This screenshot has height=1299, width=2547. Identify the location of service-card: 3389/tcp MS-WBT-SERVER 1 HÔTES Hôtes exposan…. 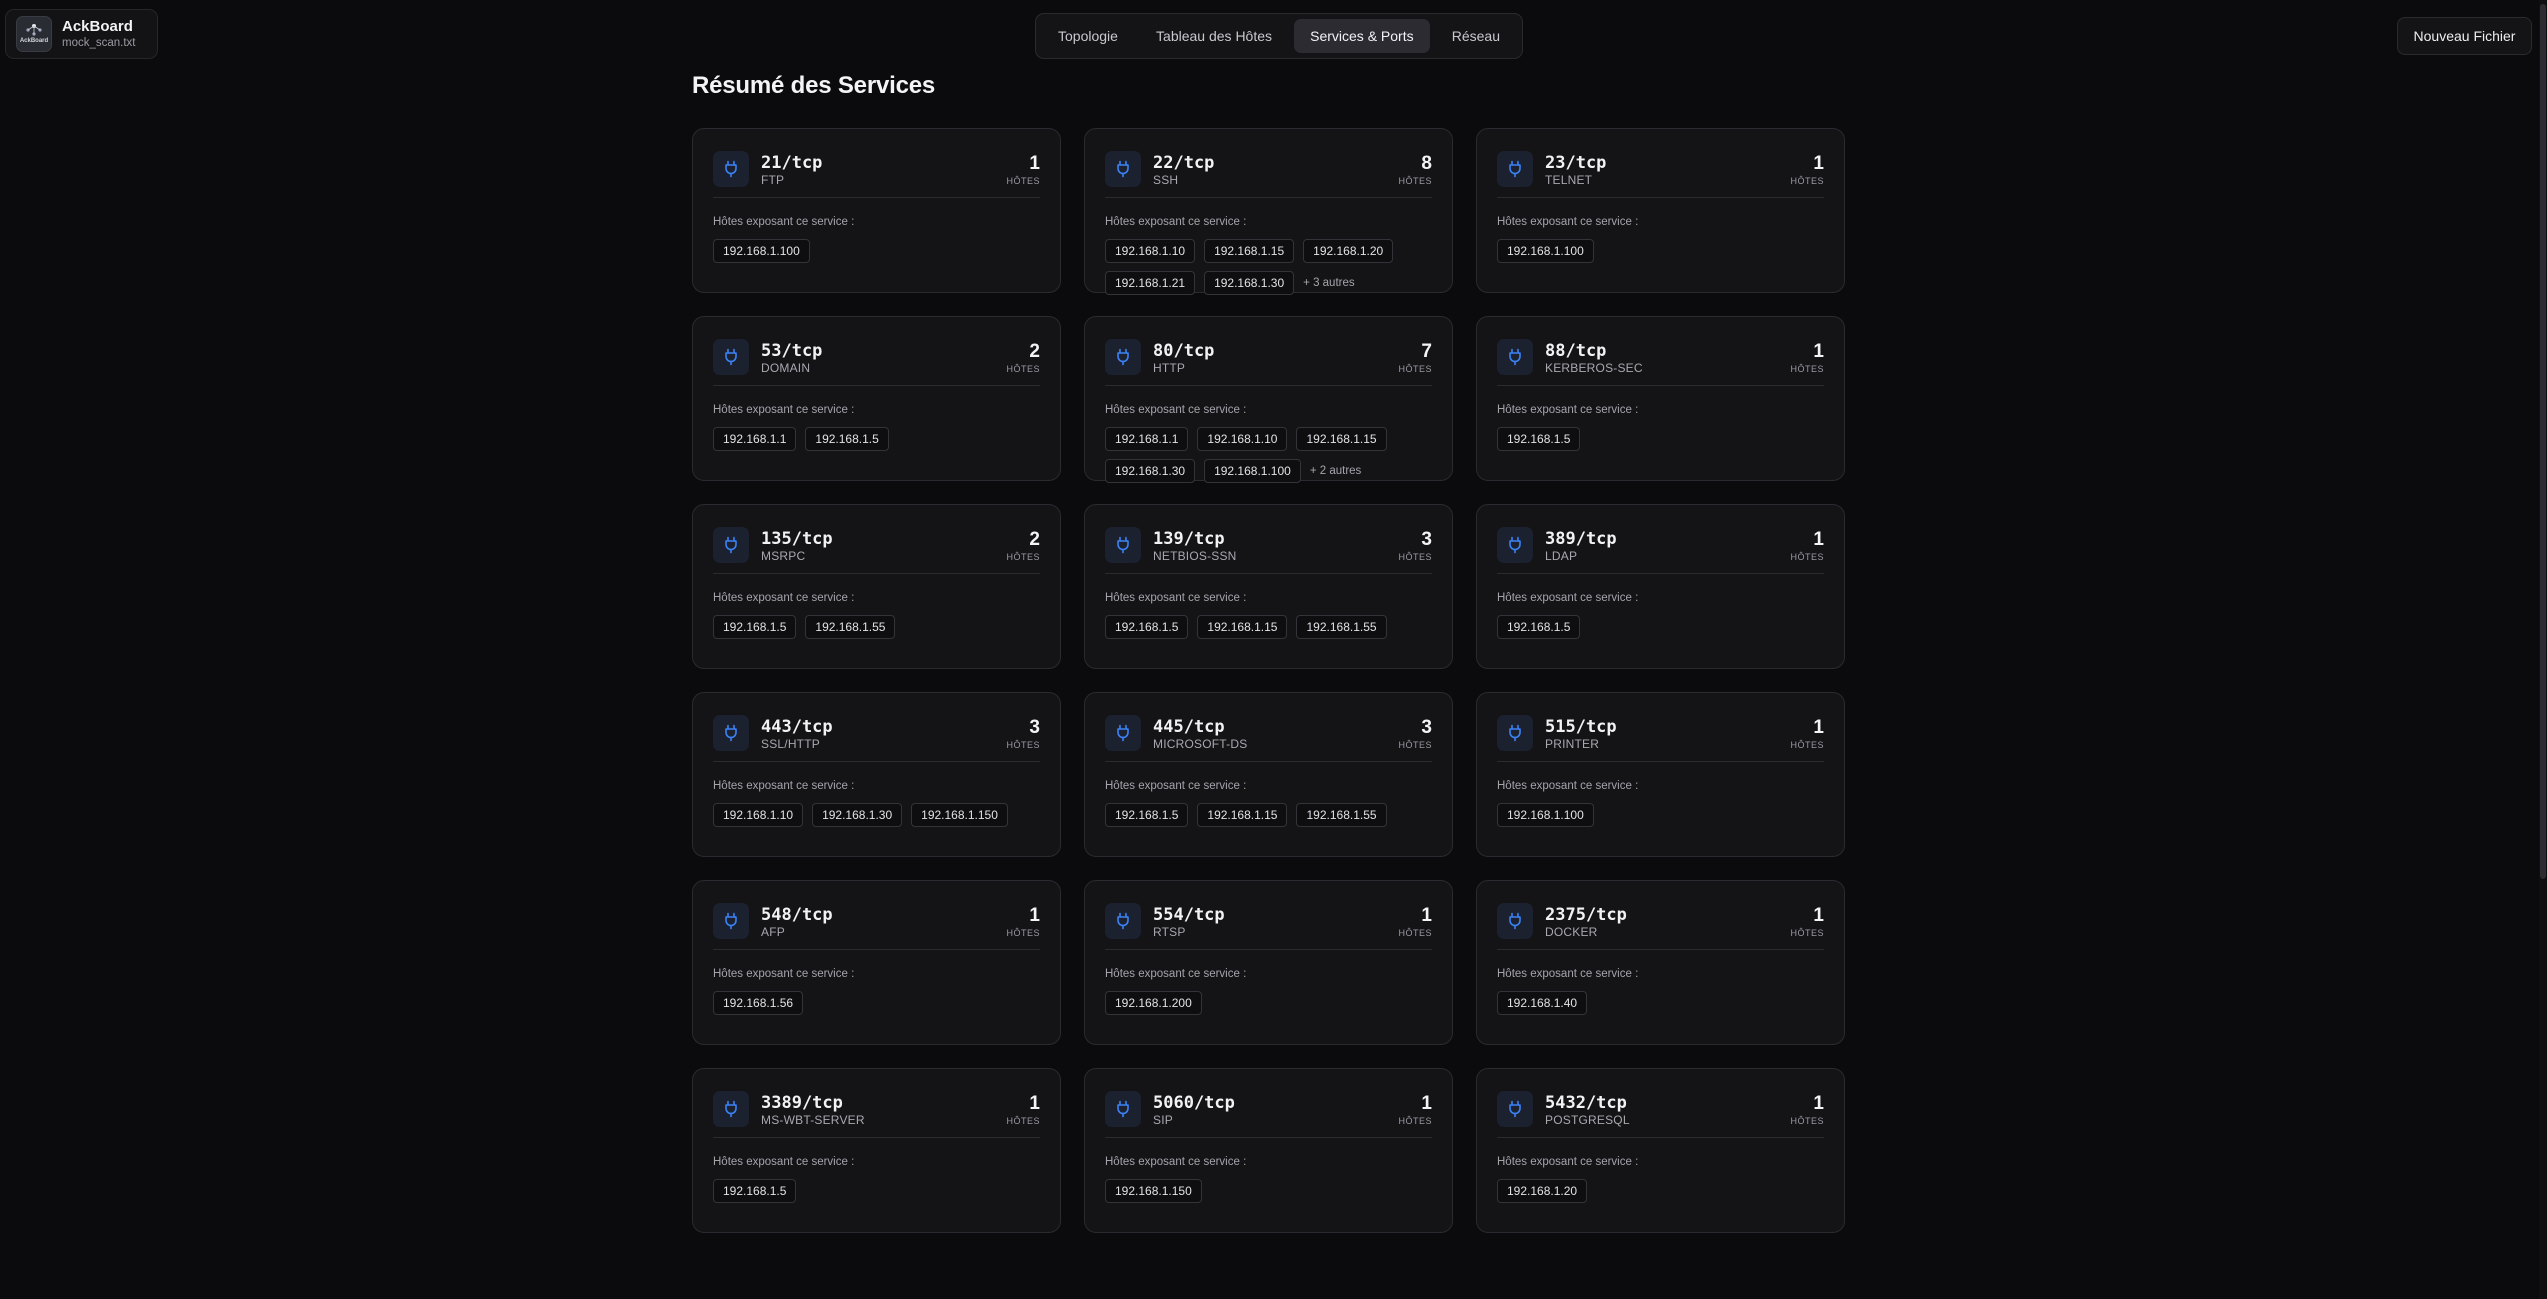
(876, 1150).